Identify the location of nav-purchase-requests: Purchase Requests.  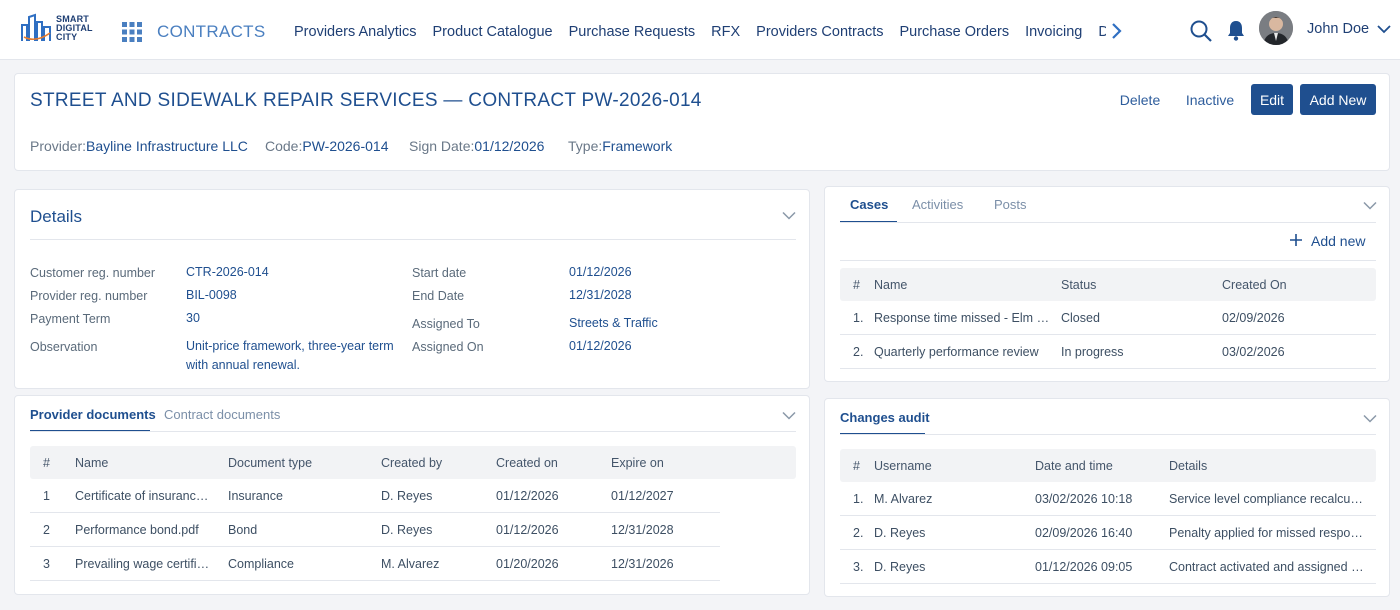
(632, 32).